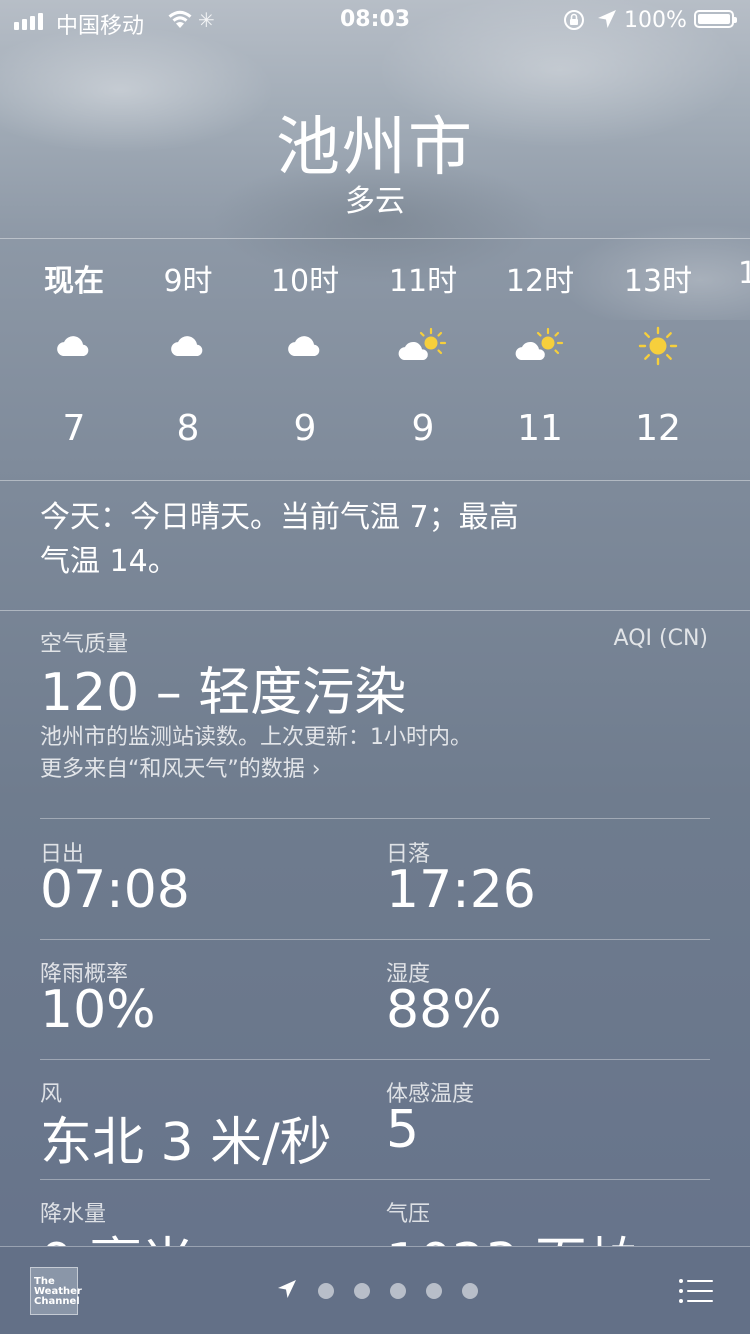 Image resolution: width=750 pixels, height=1334 pixels. What do you see at coordinates (188, 428) in the screenshot?
I see `hour-temp: 8` at bounding box center [188, 428].